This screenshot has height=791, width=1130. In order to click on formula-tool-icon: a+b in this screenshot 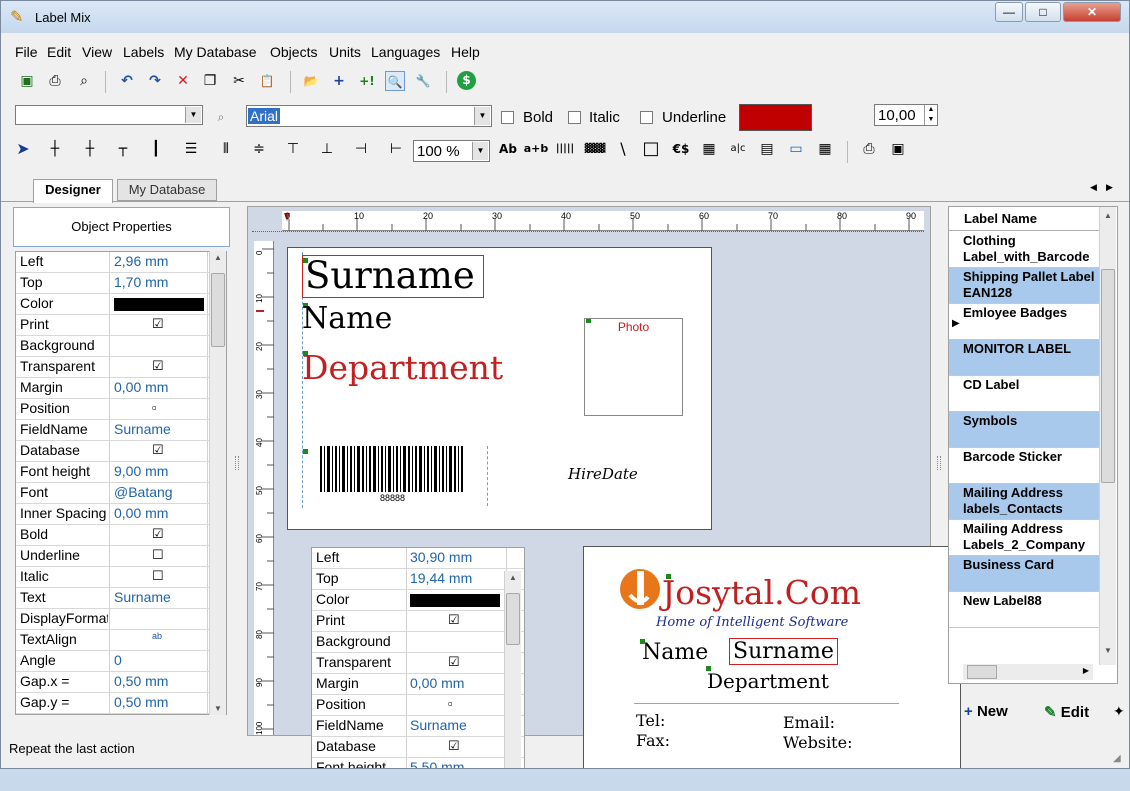, I will do `click(536, 149)`.